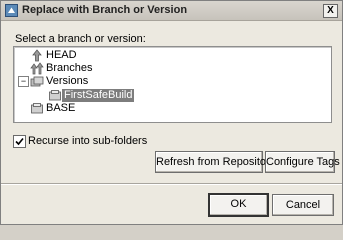 The width and height of the screenshot is (343, 240). I want to click on tree-item-label: Branches, so click(69, 68).